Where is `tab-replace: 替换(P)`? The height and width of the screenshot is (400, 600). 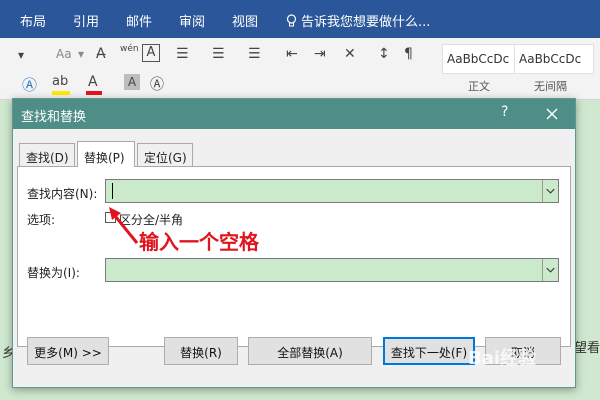 tab-replace: 替换(P) is located at coordinates (106, 154).